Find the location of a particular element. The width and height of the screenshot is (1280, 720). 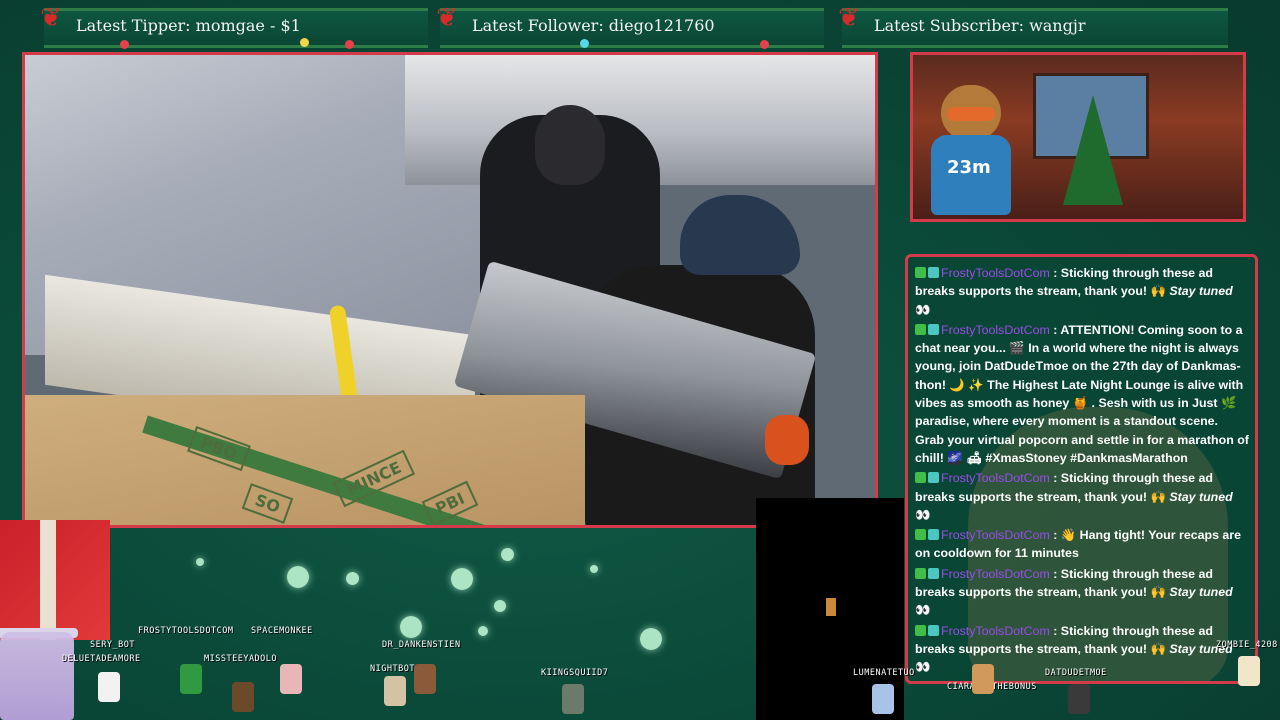

latest-tipper-ticker: ❦ Latest Tipper: momgae - $1 is located at coordinates (234, 26).